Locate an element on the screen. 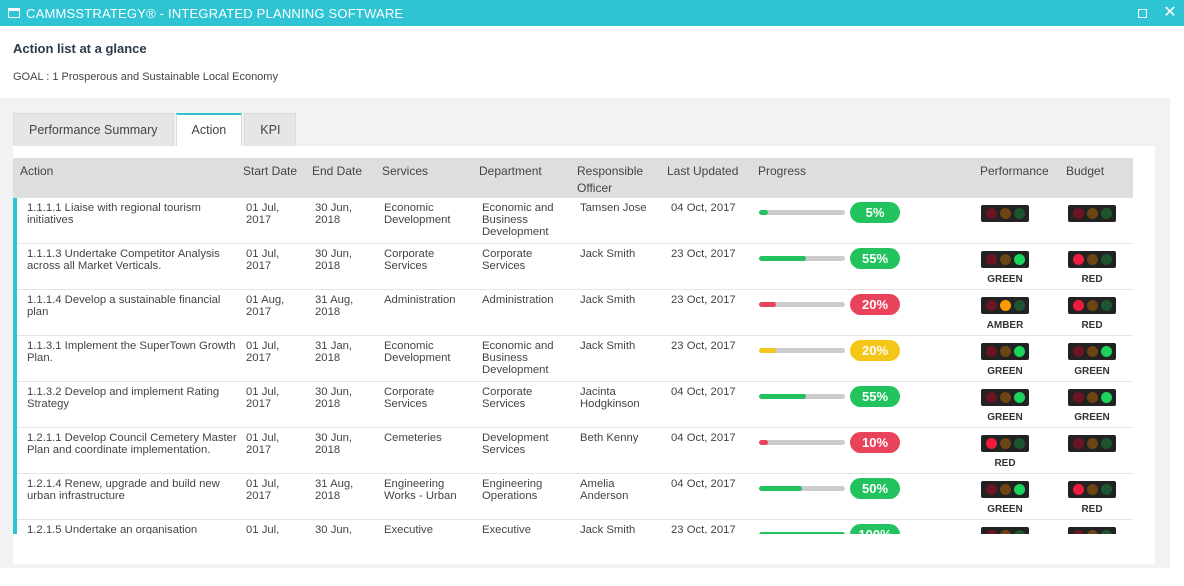  cell-services: Engineering Works - Urban is located at coordinates (420, 490).